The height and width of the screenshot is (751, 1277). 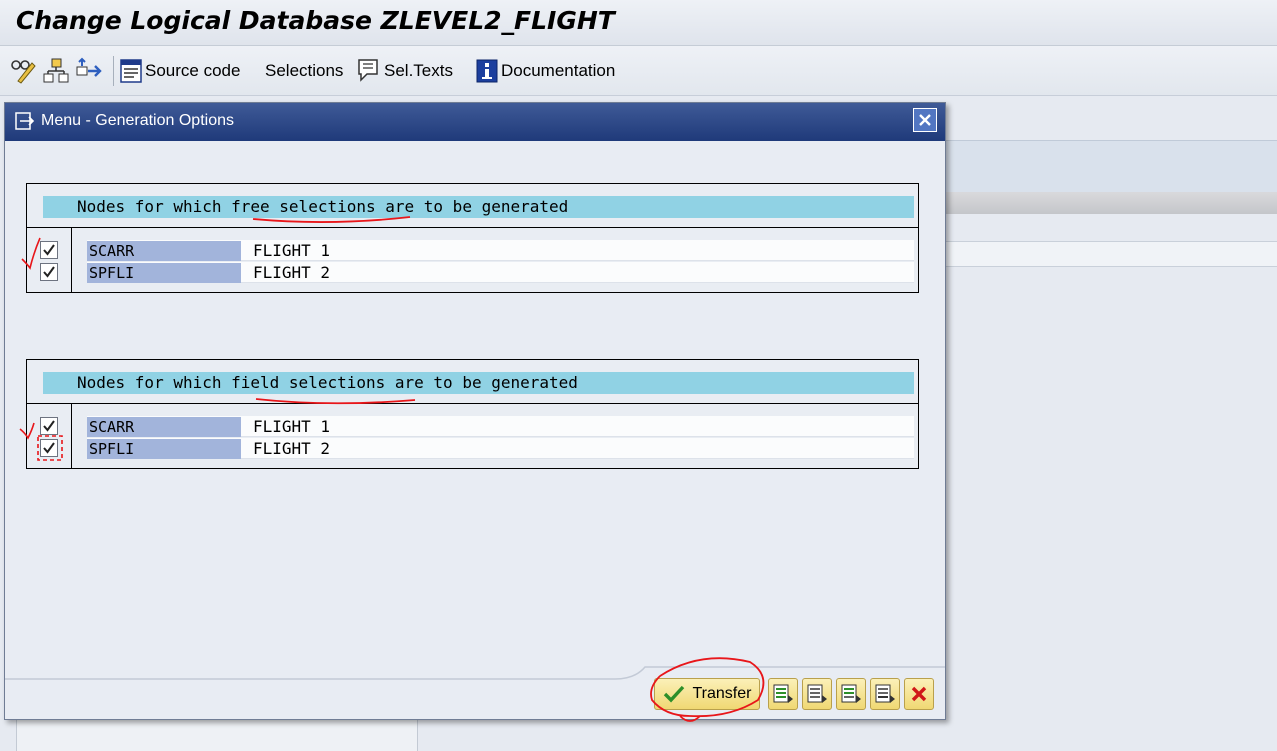 I want to click on field-selection-checkbox-spfli, so click(x=49, y=448).